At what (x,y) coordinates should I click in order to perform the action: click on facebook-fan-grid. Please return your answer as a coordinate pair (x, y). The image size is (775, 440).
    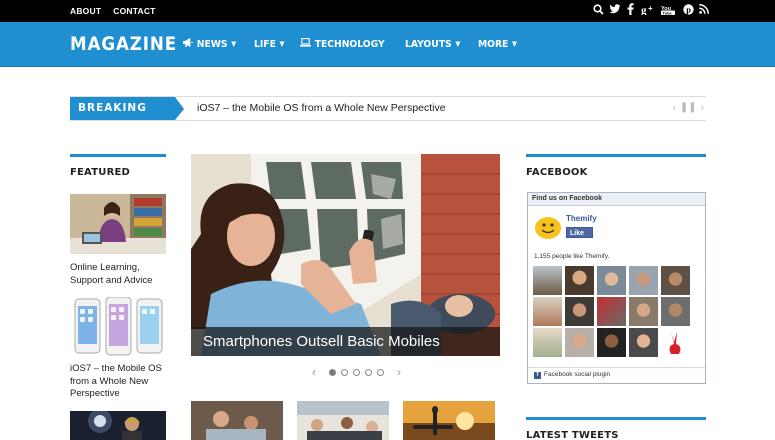
    Looking at the image, I should click on (611, 311).